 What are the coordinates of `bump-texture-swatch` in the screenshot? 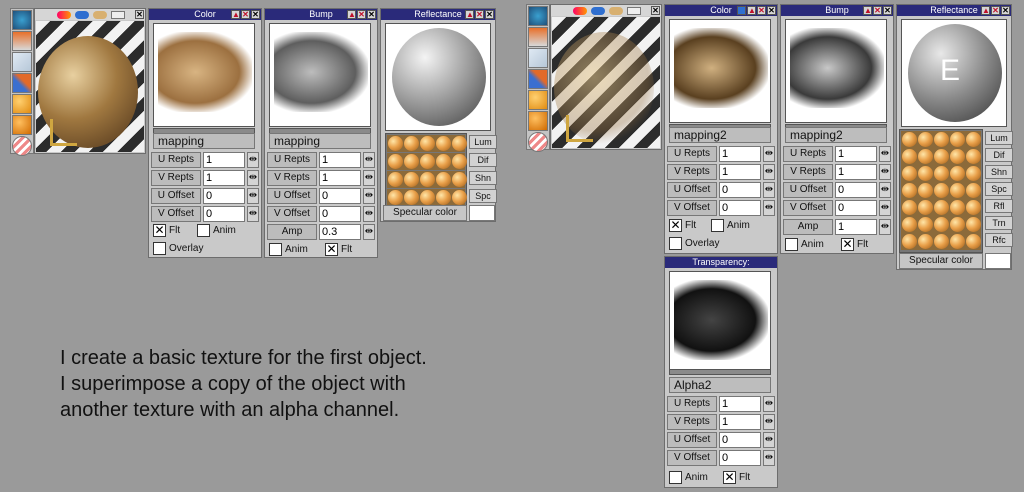 It's located at (836, 71).